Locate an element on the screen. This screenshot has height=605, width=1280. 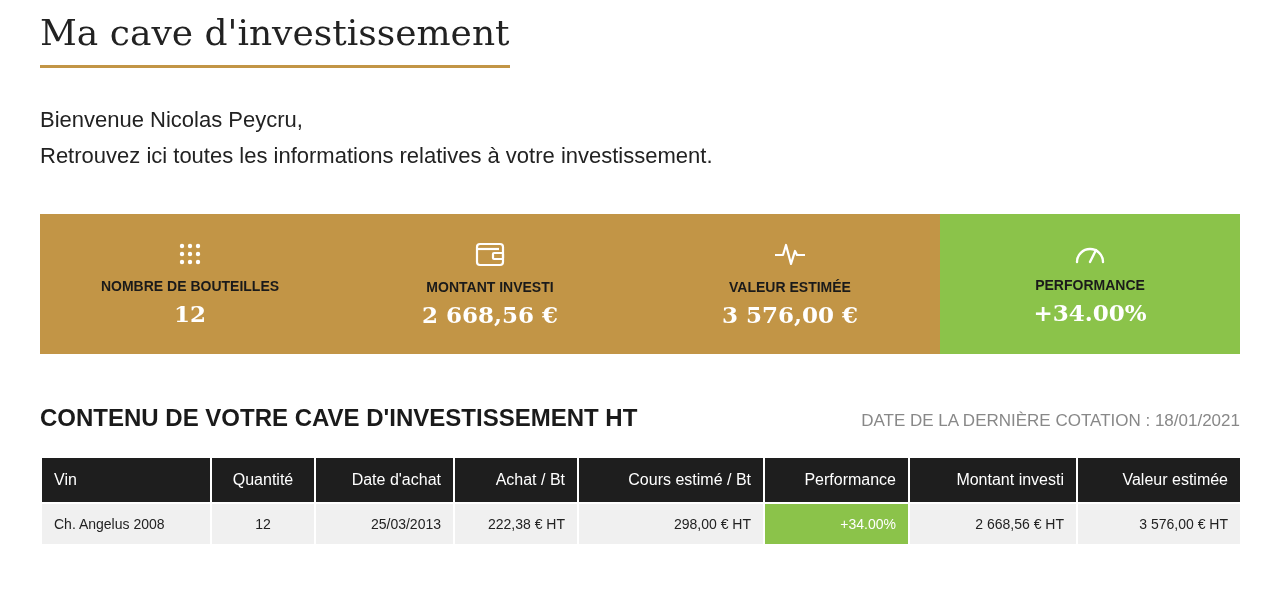
quote-date: DATE DE LA DERNIÈRE COTATION : 18/01/2021 is located at coordinates (1050, 421).